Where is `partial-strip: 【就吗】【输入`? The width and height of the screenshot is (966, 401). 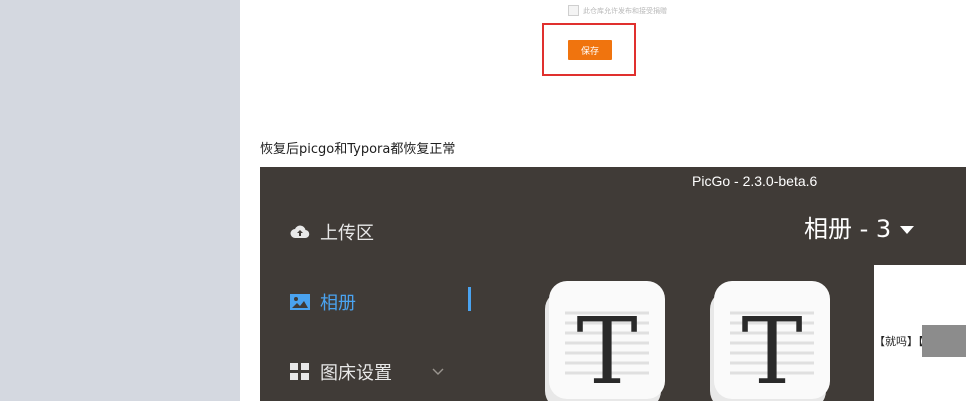 partial-strip: 【就吗】【输入 is located at coordinates (920, 341).